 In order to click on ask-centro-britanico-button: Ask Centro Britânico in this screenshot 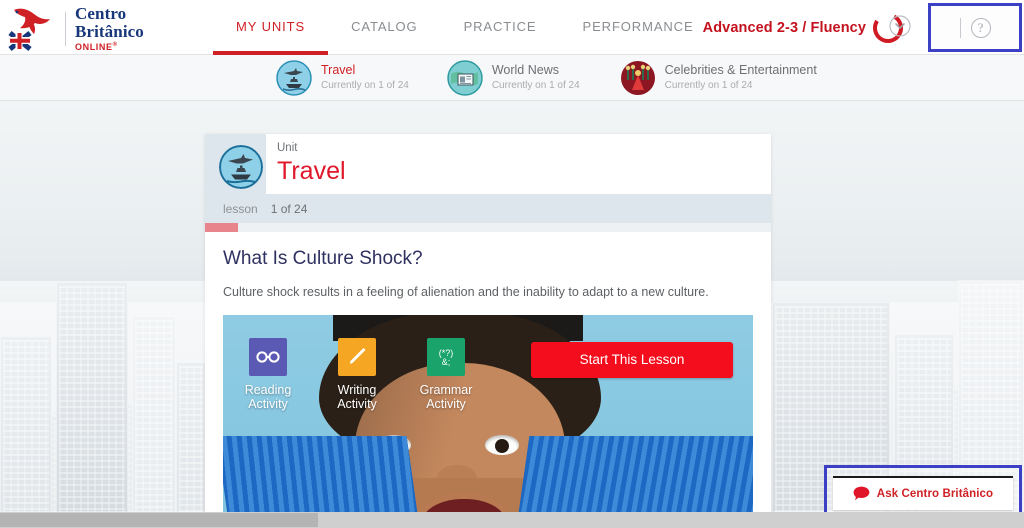, I will do `click(923, 492)`.